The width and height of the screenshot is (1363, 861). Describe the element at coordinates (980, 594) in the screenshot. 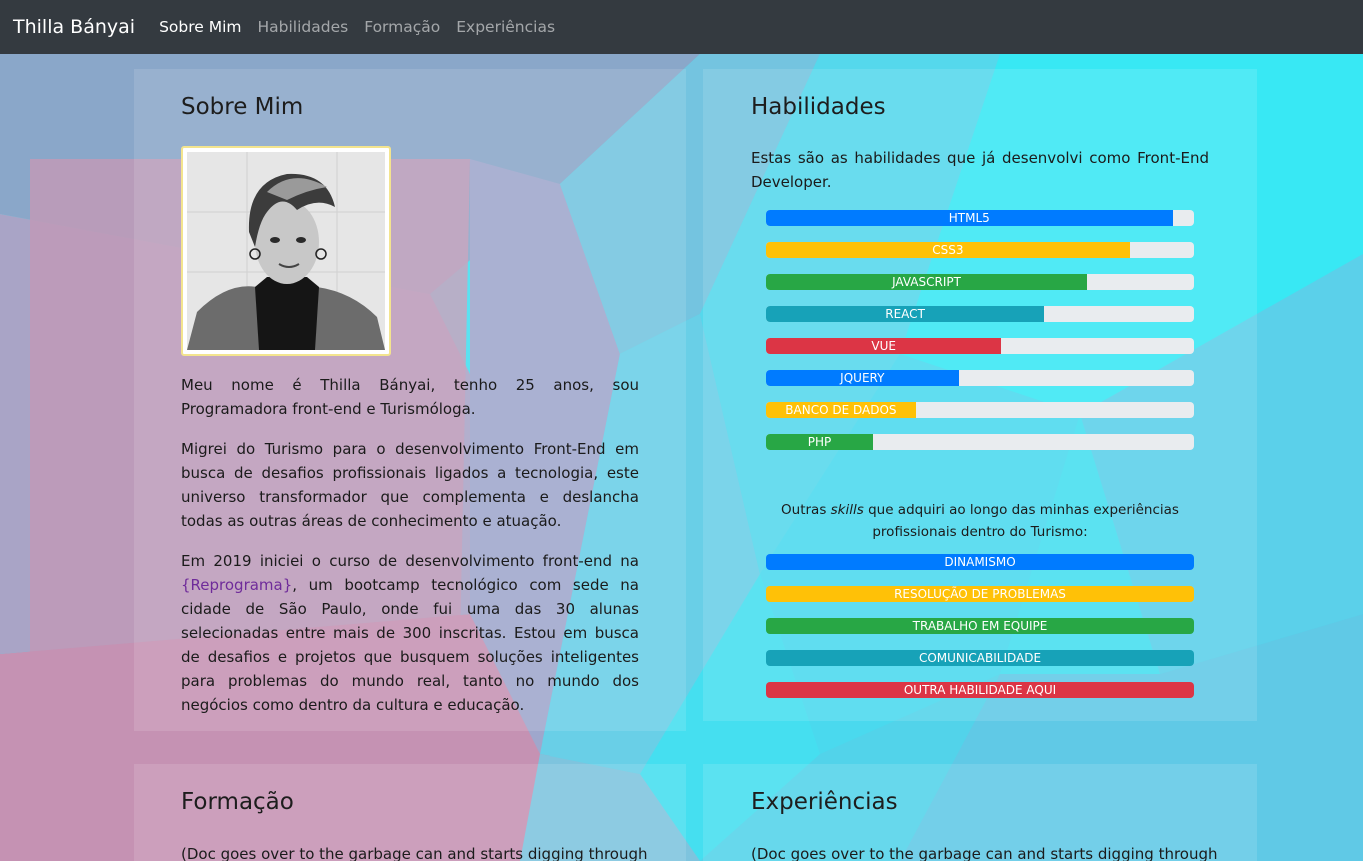

I see `soft-skill-pill: RESOLUÇÃO DE PROBLEMAS` at that location.